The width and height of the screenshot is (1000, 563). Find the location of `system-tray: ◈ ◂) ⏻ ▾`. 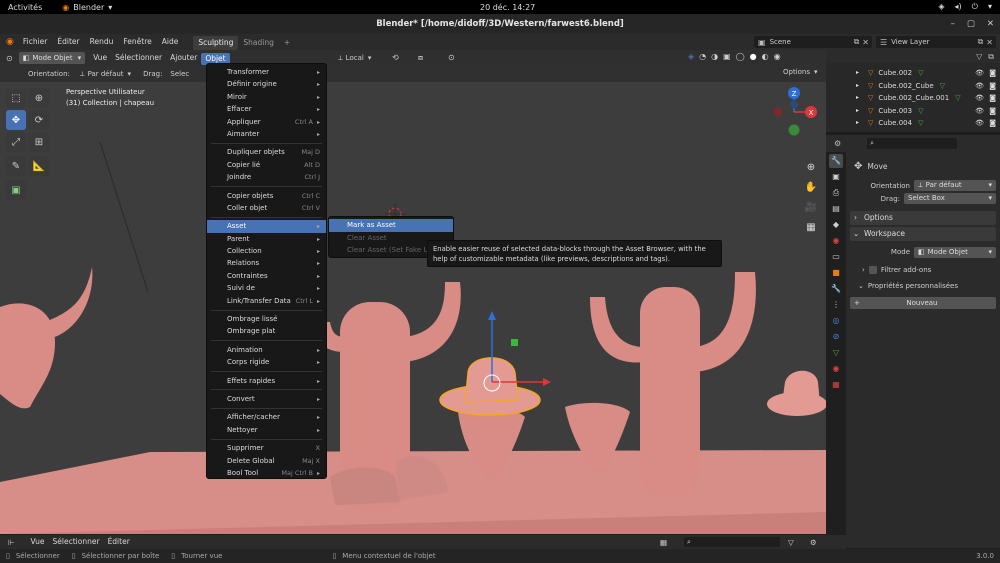

system-tray: ◈ ◂) ⏻ ▾ is located at coordinates (965, 7).